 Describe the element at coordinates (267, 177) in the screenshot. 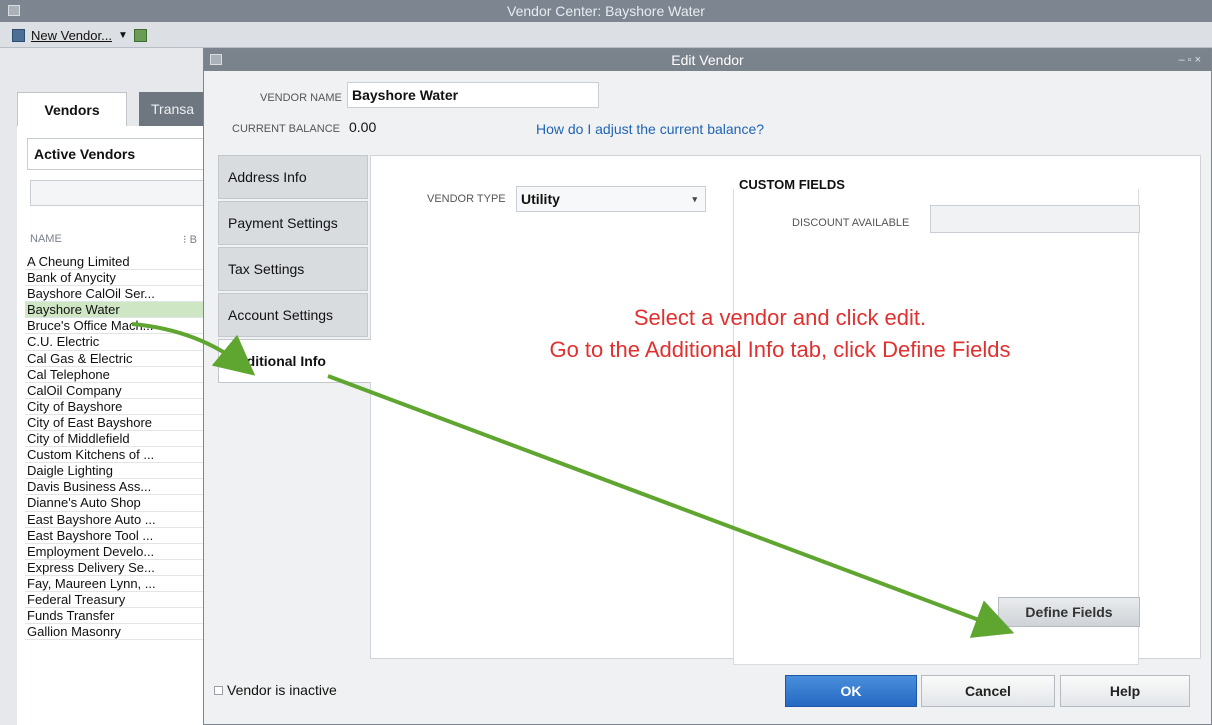

I see `tab-address-info-label: Address Info` at that location.